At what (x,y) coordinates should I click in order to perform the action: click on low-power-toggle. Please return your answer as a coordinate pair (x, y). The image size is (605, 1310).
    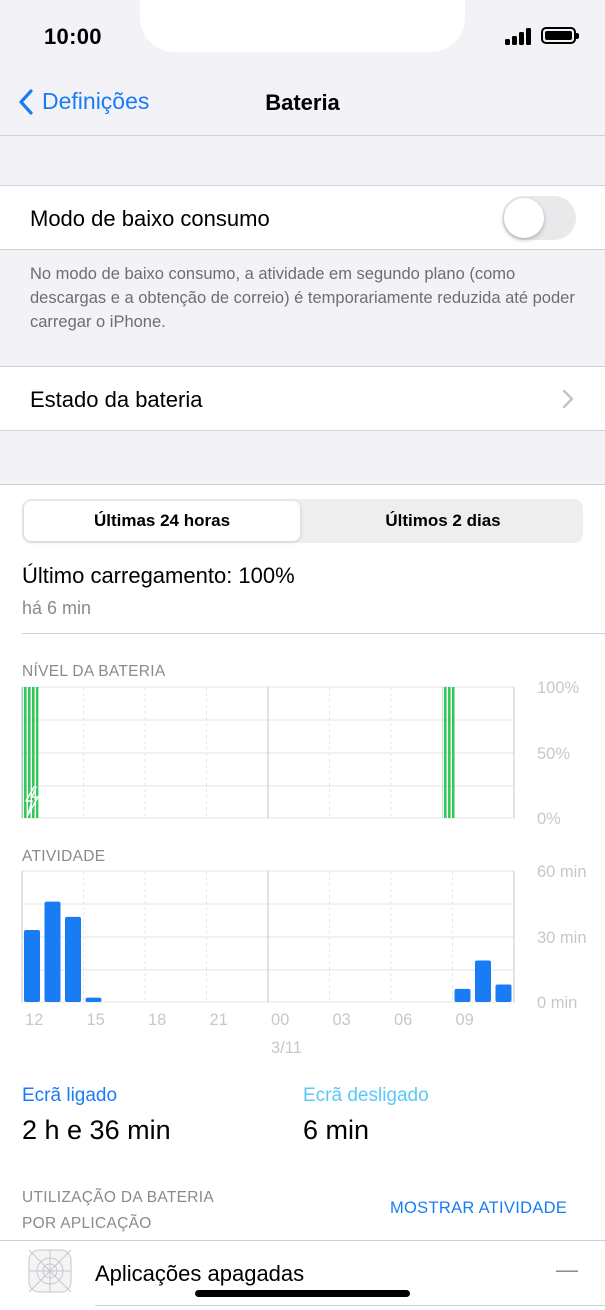
    Looking at the image, I should click on (539, 218).